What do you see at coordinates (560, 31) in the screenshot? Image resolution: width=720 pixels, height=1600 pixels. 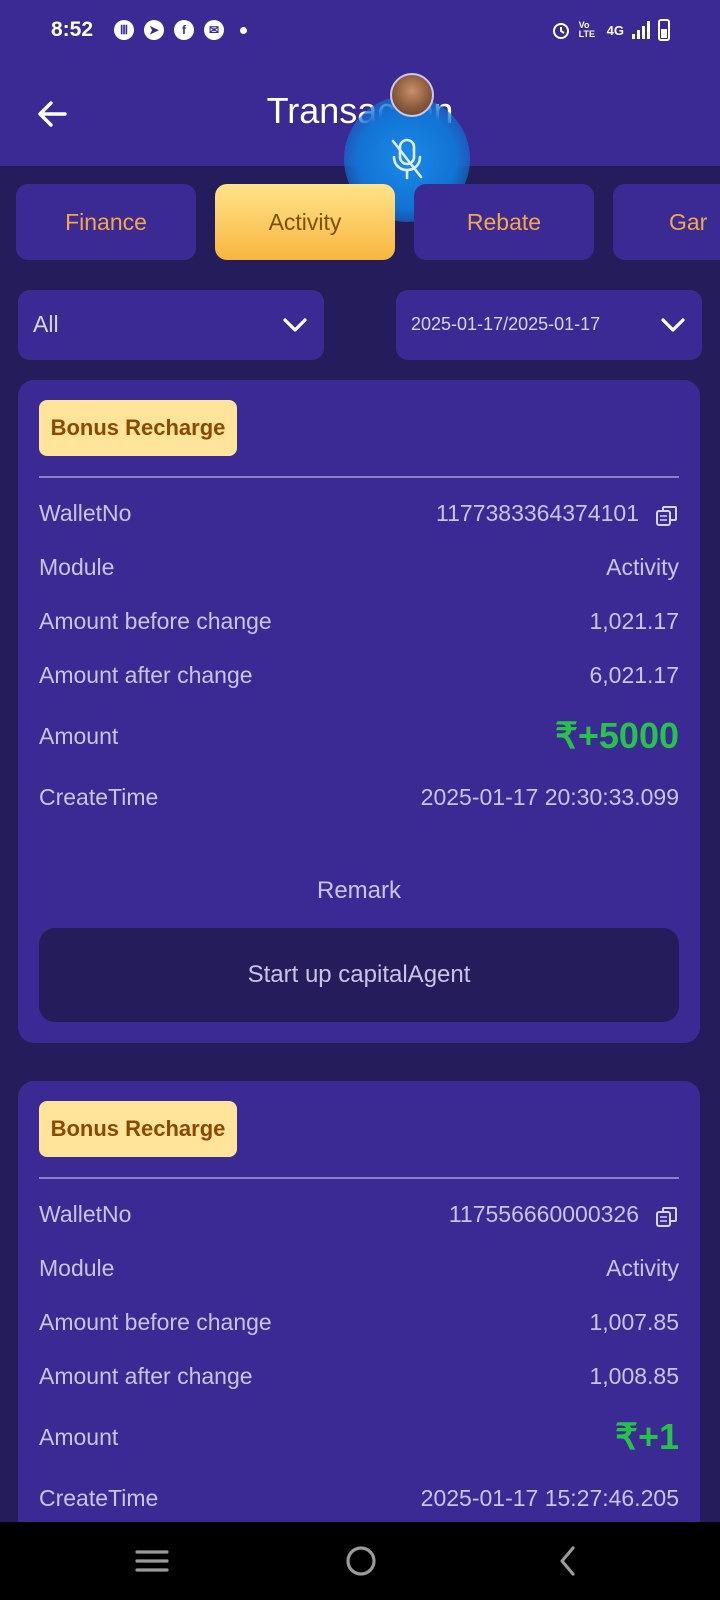 I see `alarm-icon` at bounding box center [560, 31].